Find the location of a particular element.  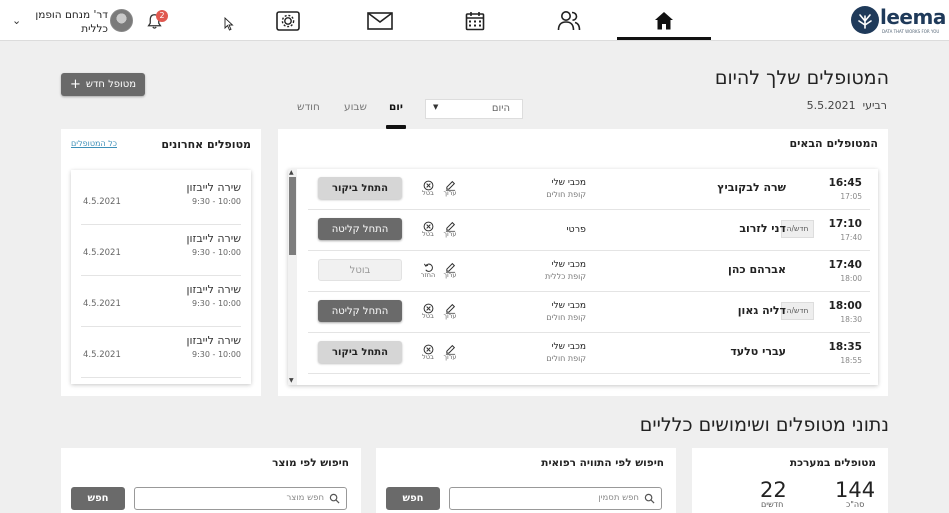

tab-month: חודש is located at coordinates (308, 107).